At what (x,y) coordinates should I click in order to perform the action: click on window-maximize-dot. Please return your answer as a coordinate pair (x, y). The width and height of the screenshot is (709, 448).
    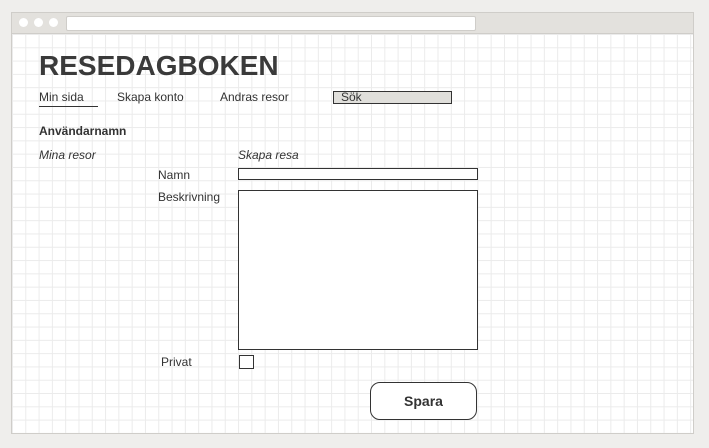
    Looking at the image, I should click on (53, 22).